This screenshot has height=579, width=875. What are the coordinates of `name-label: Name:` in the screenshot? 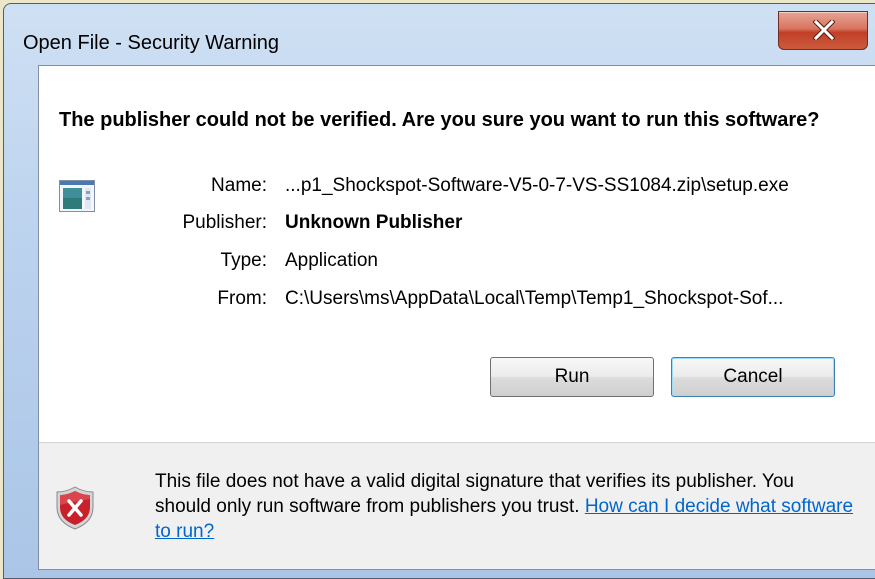 It's located at (239, 185).